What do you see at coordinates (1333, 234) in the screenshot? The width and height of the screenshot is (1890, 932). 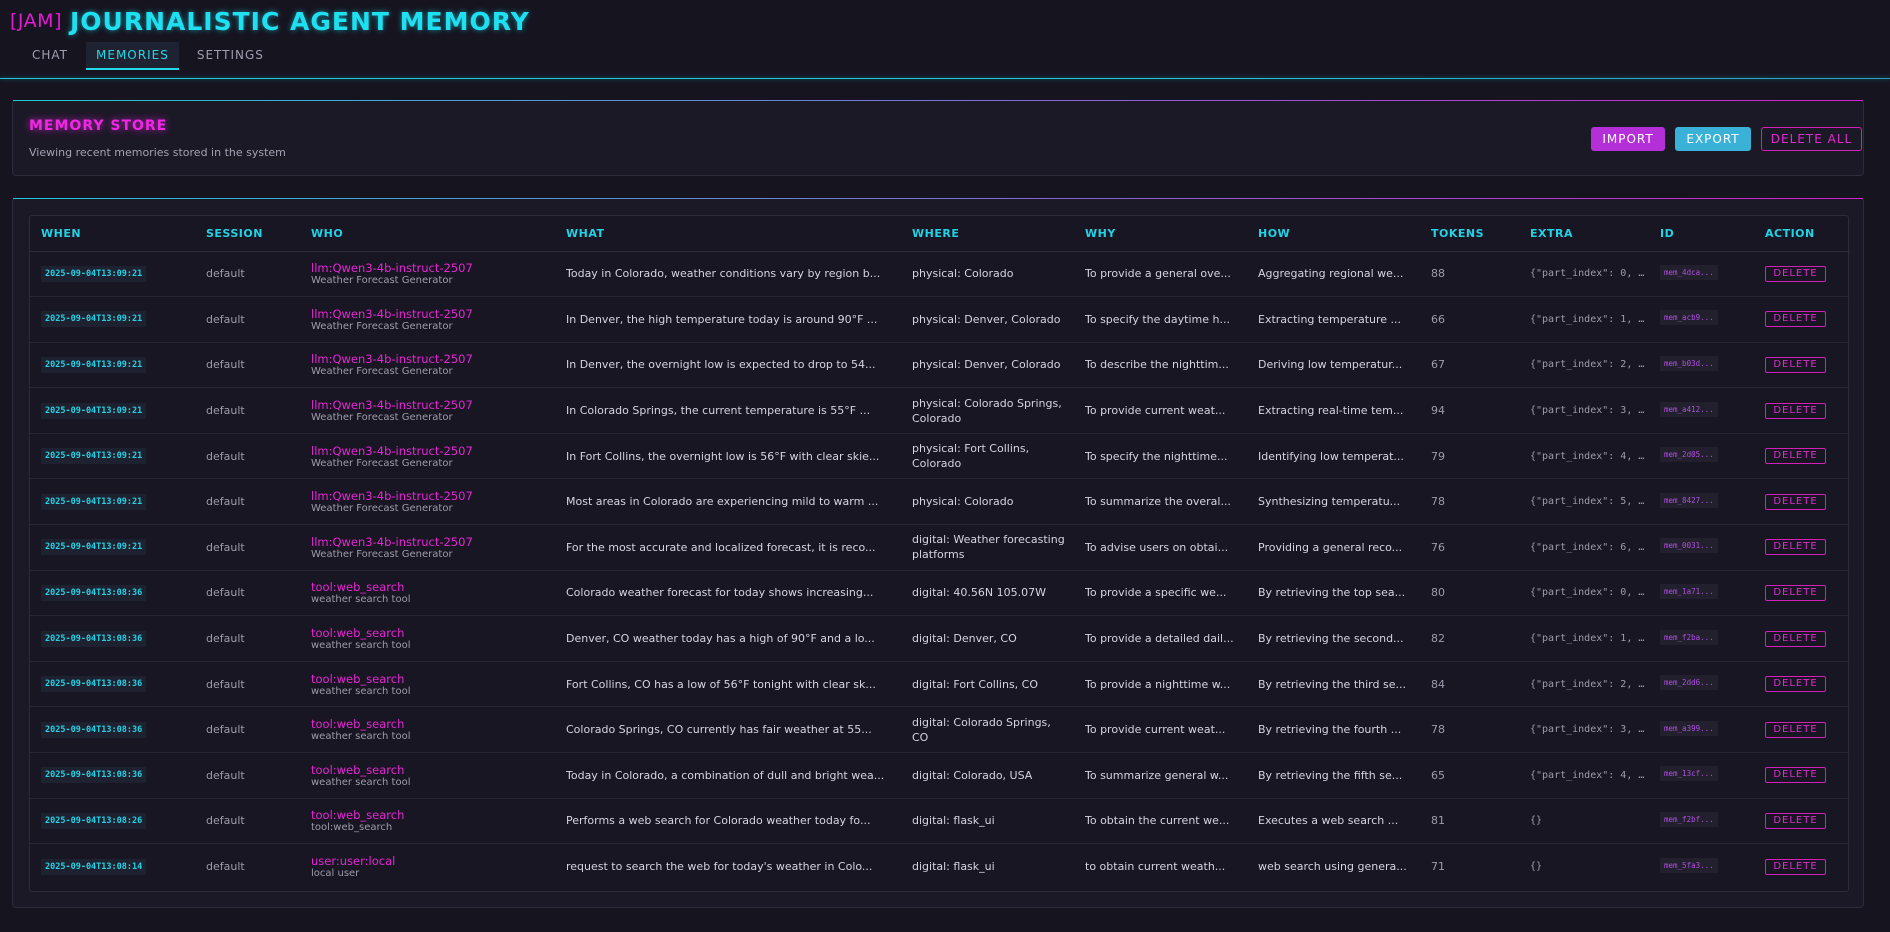 I see `column-header-how: HOW` at bounding box center [1333, 234].